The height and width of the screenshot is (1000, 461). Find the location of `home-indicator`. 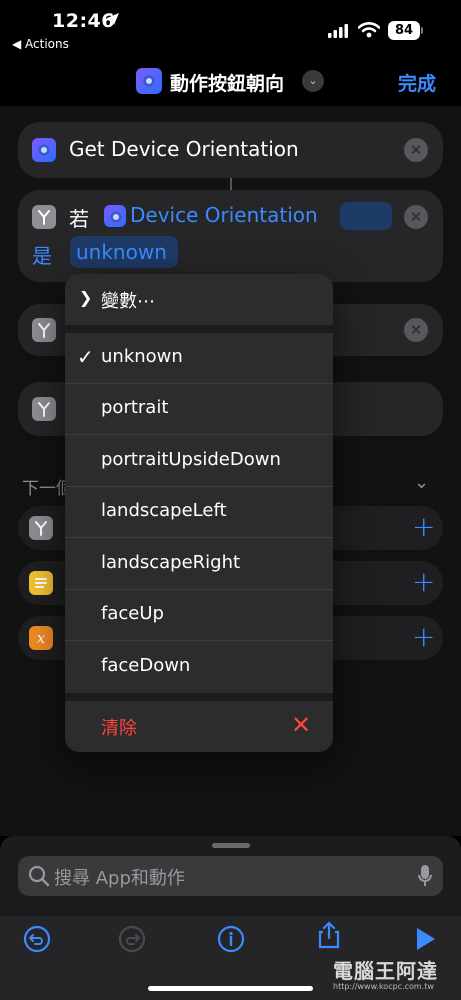

home-indicator is located at coordinates (230, 988).